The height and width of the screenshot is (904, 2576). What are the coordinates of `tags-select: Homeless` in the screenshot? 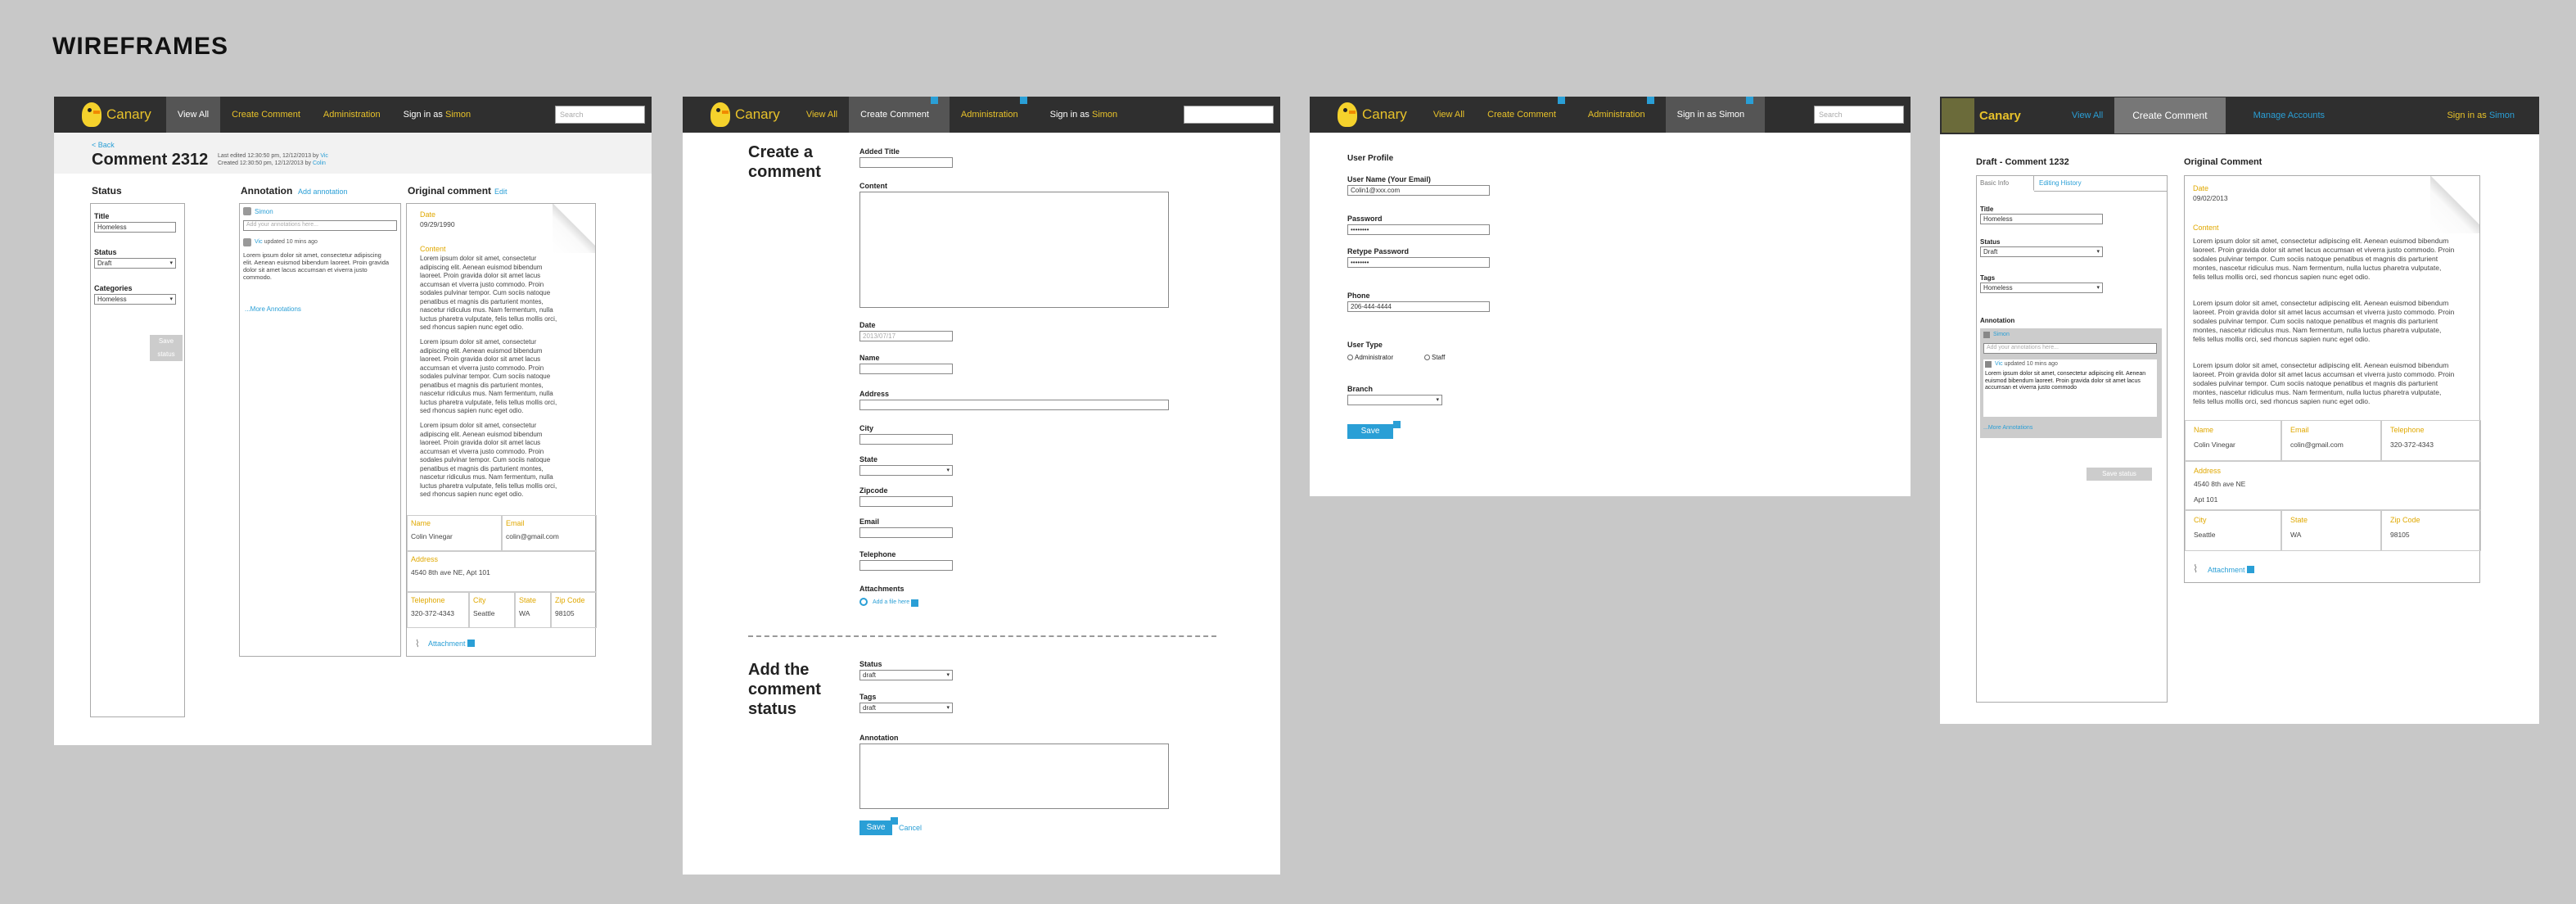 It's located at (2041, 287).